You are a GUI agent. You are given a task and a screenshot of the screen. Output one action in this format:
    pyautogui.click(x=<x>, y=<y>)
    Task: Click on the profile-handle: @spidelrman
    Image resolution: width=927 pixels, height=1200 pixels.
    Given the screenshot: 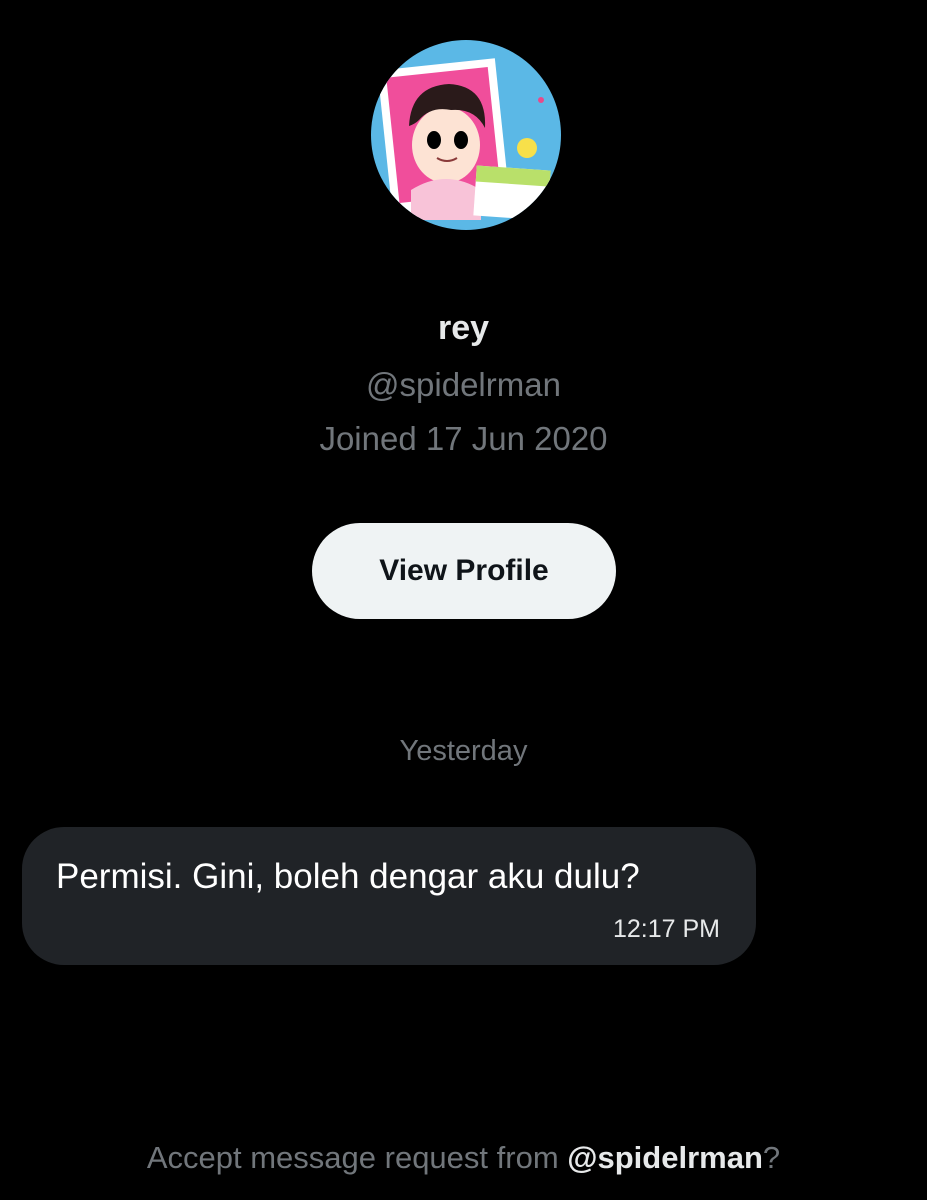 What is the action you would take?
    pyautogui.click(x=463, y=384)
    